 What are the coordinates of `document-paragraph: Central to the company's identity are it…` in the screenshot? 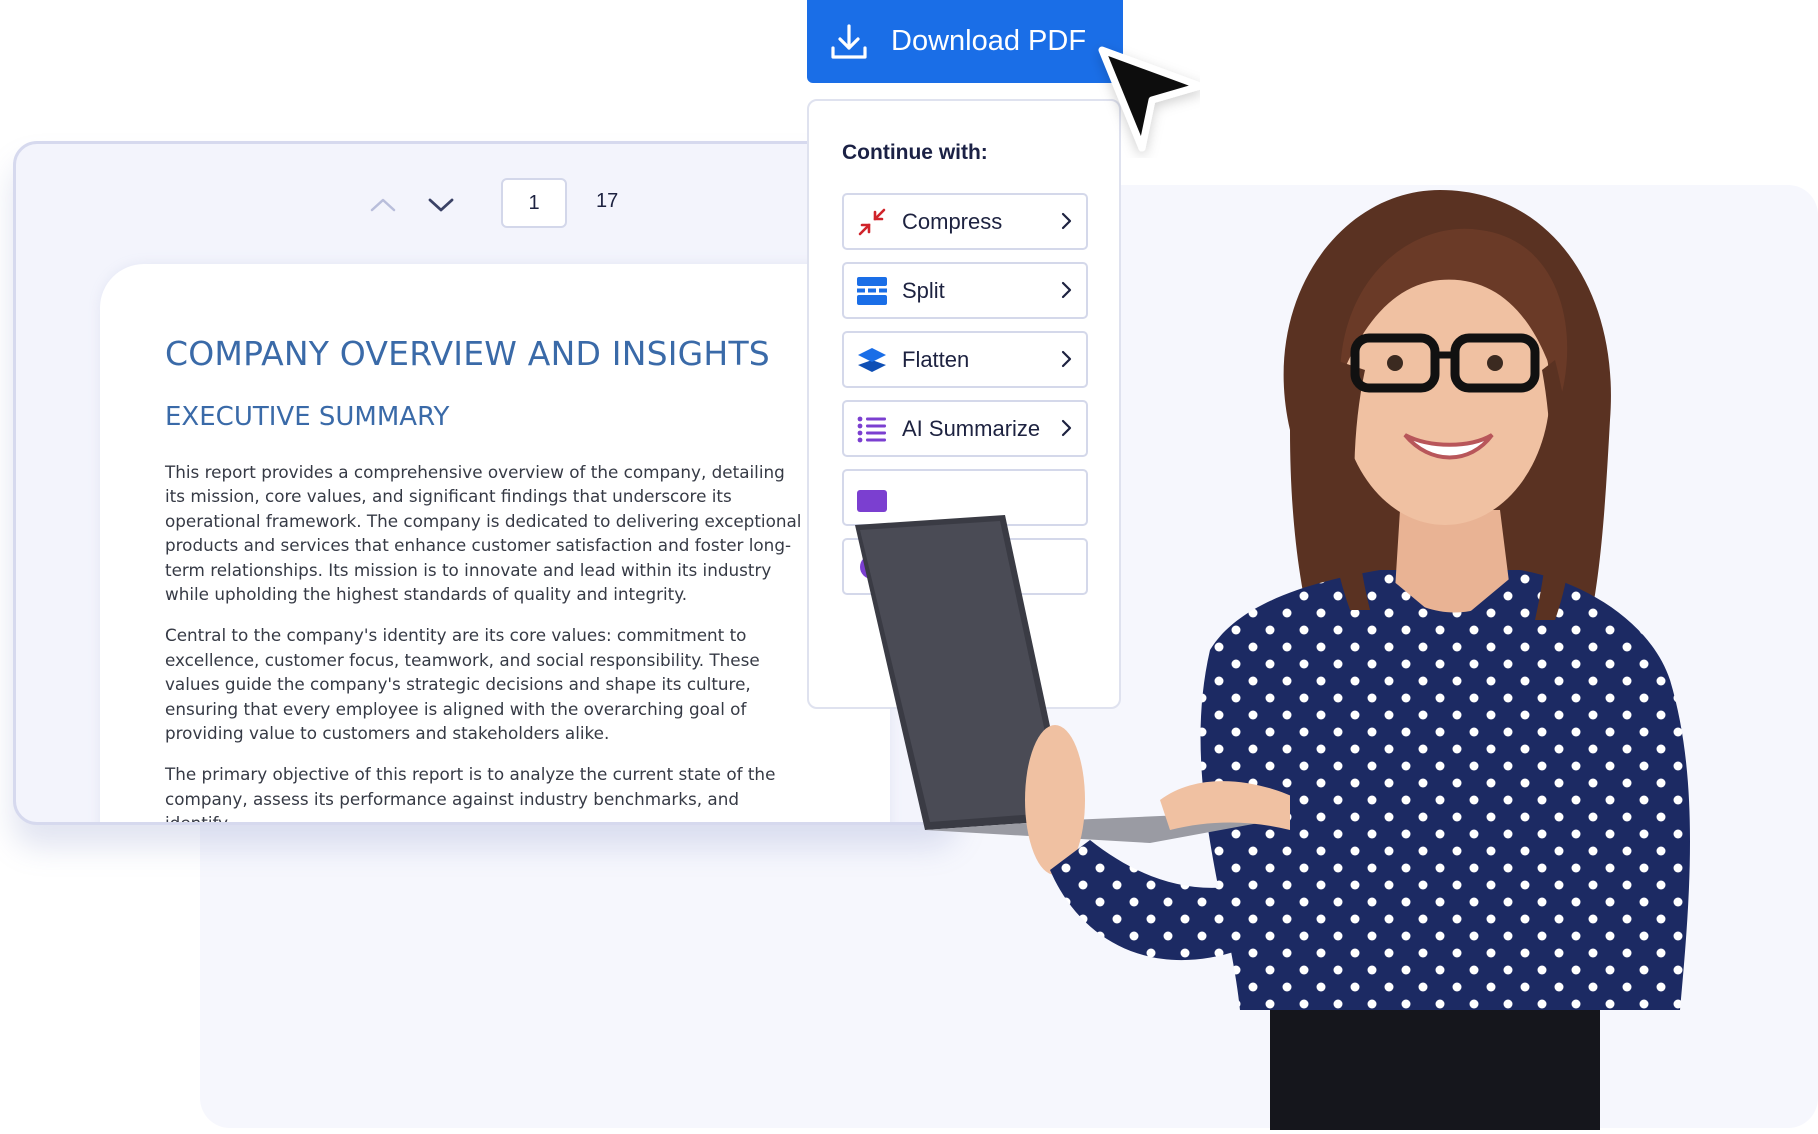 It's located at (462, 684).